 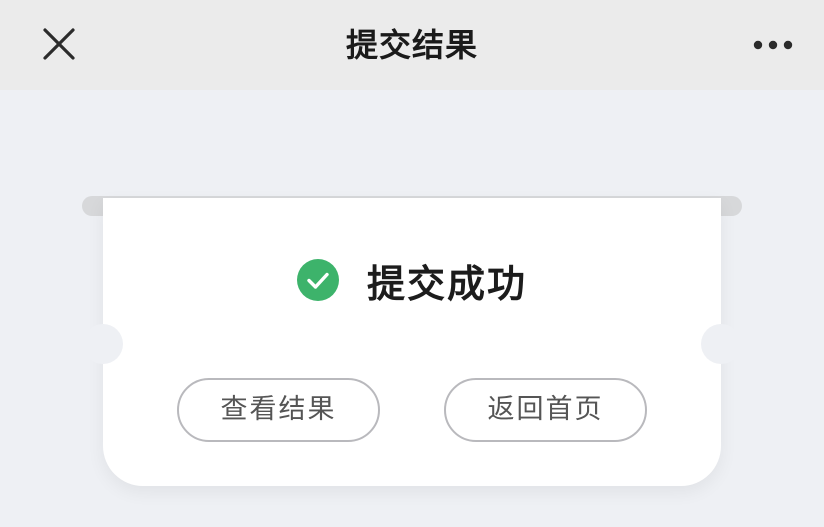 What do you see at coordinates (103, 344) in the screenshot?
I see `card-notch-left` at bounding box center [103, 344].